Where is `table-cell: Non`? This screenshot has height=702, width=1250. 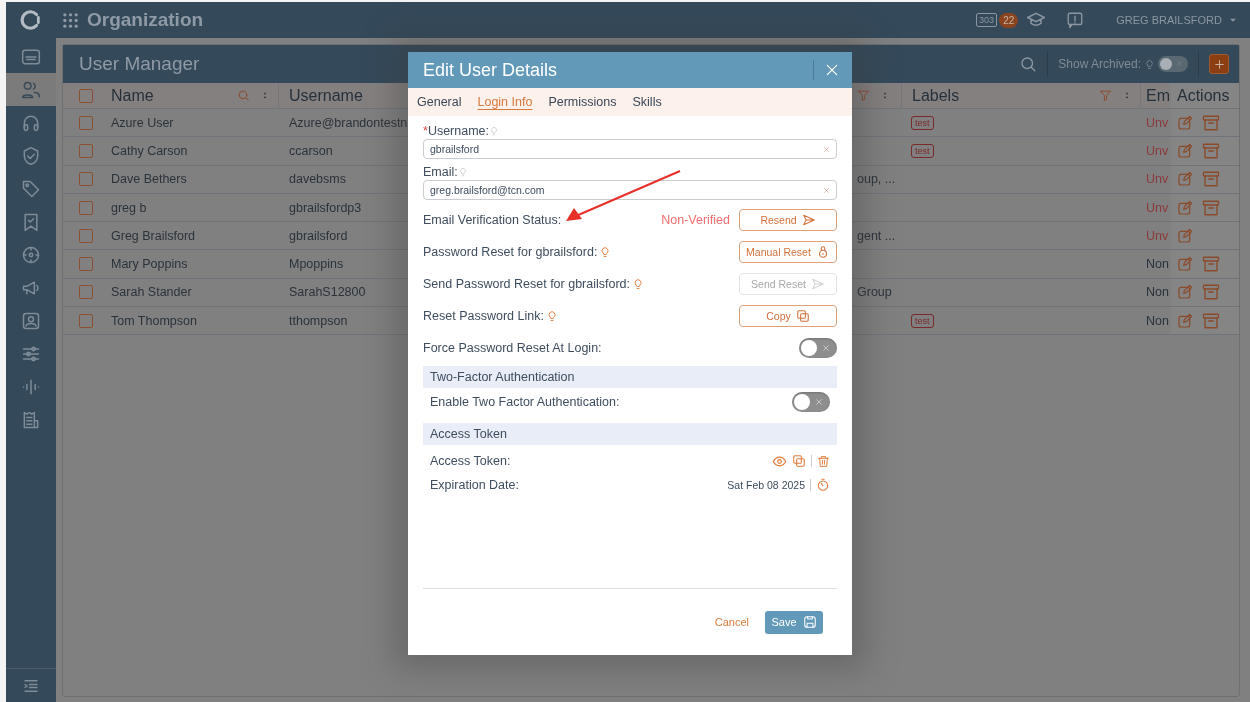
table-cell: Non is located at coordinates (1157, 292).